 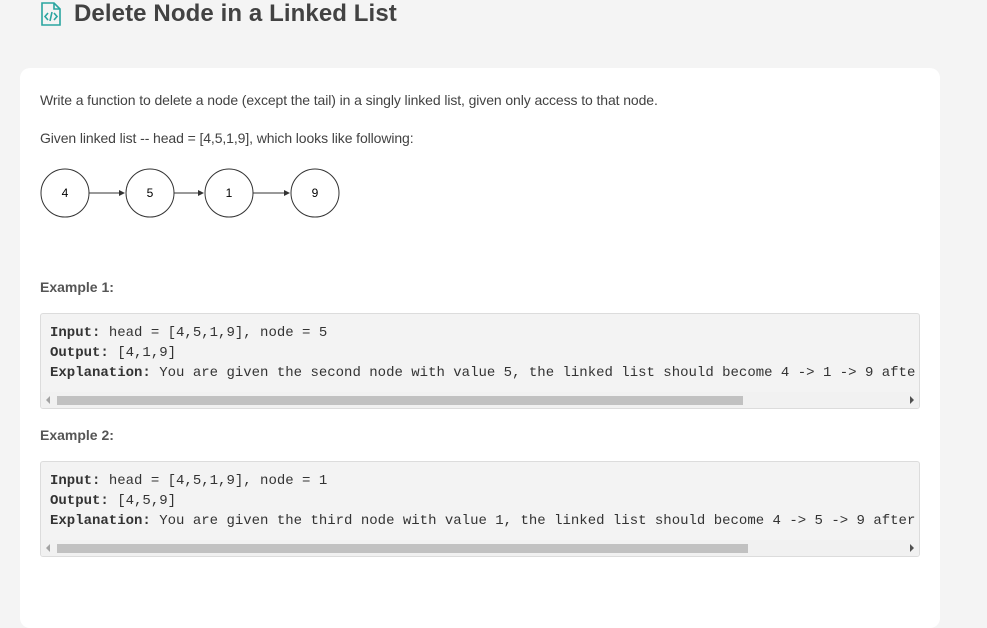 I want to click on page-header: Delete Node in a Linked List, so click(x=218, y=14).